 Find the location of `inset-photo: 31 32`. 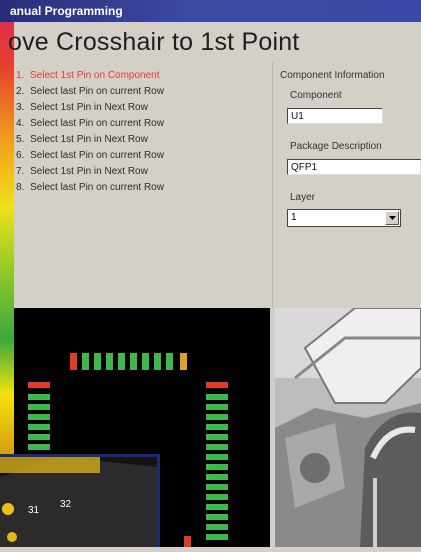

inset-photo: 31 32 is located at coordinates (78, 502).